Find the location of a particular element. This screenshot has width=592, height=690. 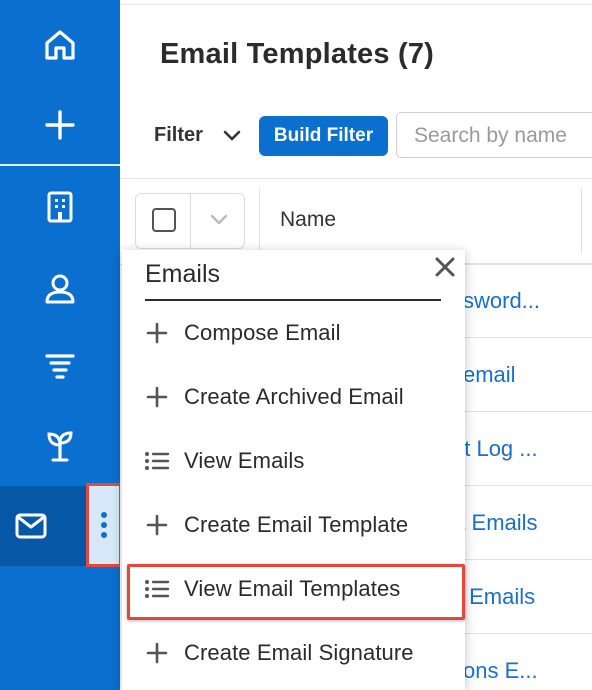

sidebar-item-opportunities is located at coordinates (60, 445).